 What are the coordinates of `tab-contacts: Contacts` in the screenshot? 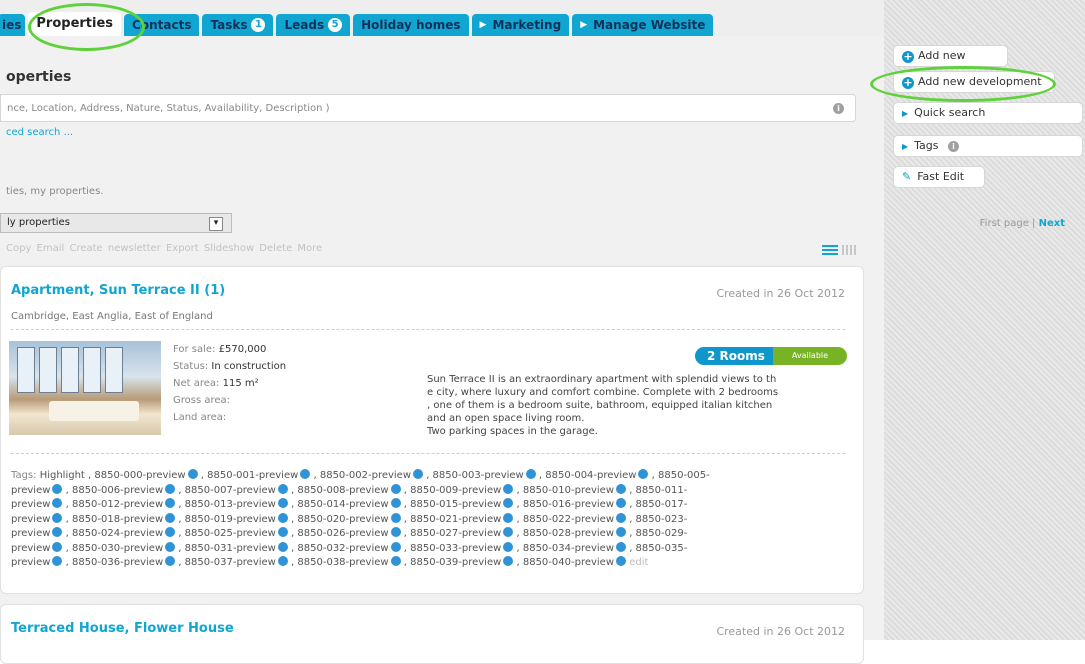 It's located at (162, 25).